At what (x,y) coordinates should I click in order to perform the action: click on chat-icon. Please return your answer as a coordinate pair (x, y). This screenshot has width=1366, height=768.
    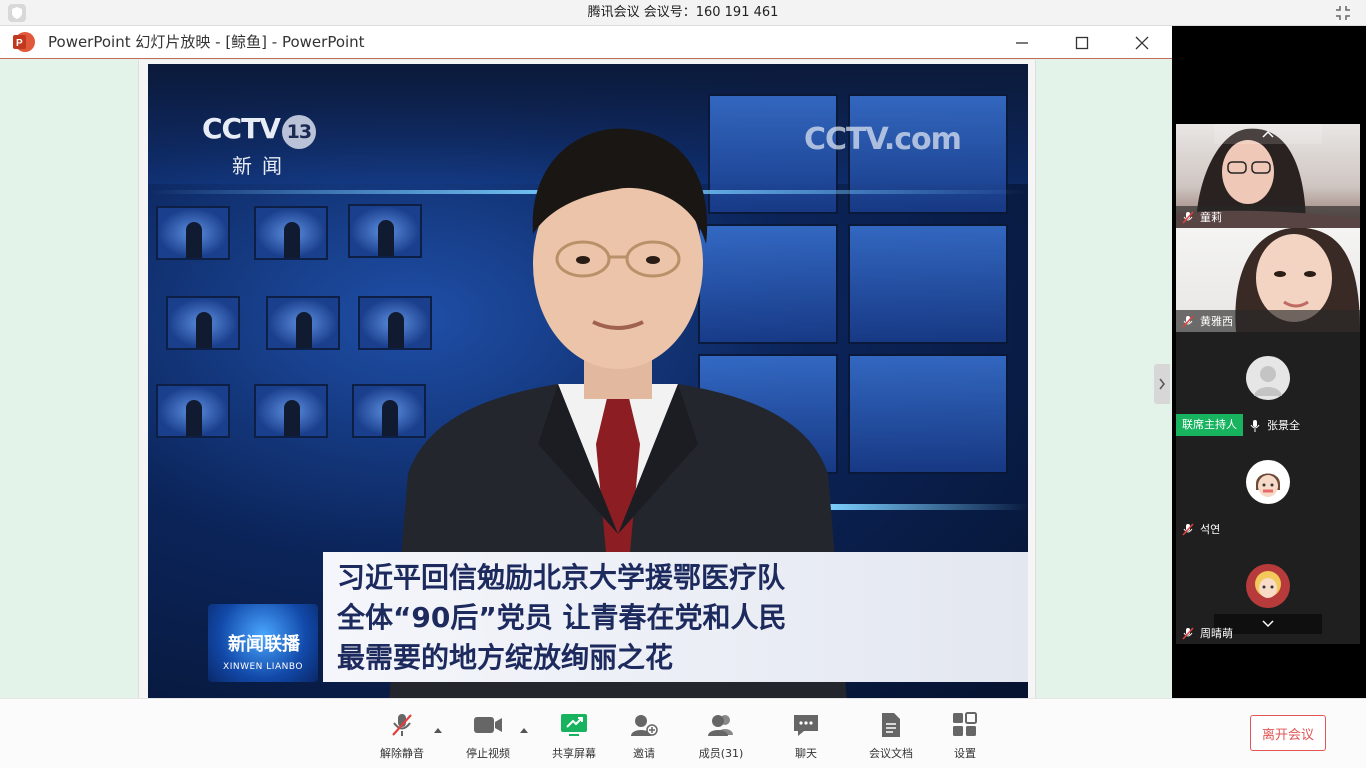
    Looking at the image, I should click on (806, 725).